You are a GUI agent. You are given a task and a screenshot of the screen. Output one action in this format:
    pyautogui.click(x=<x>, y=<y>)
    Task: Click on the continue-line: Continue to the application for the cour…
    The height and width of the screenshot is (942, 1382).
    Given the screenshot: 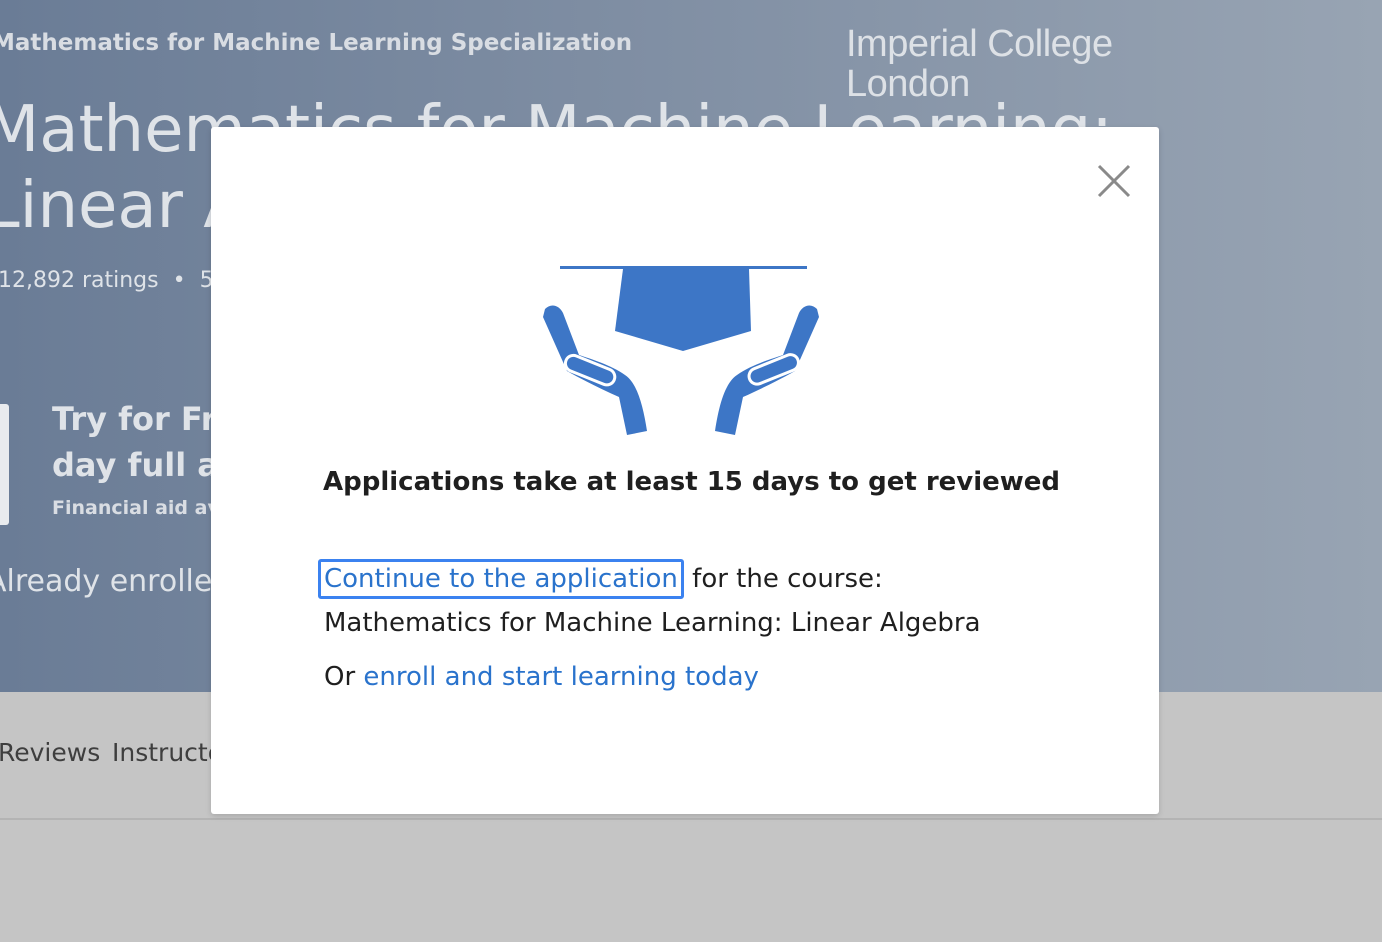 What is the action you would take?
    pyautogui.click(x=600, y=579)
    